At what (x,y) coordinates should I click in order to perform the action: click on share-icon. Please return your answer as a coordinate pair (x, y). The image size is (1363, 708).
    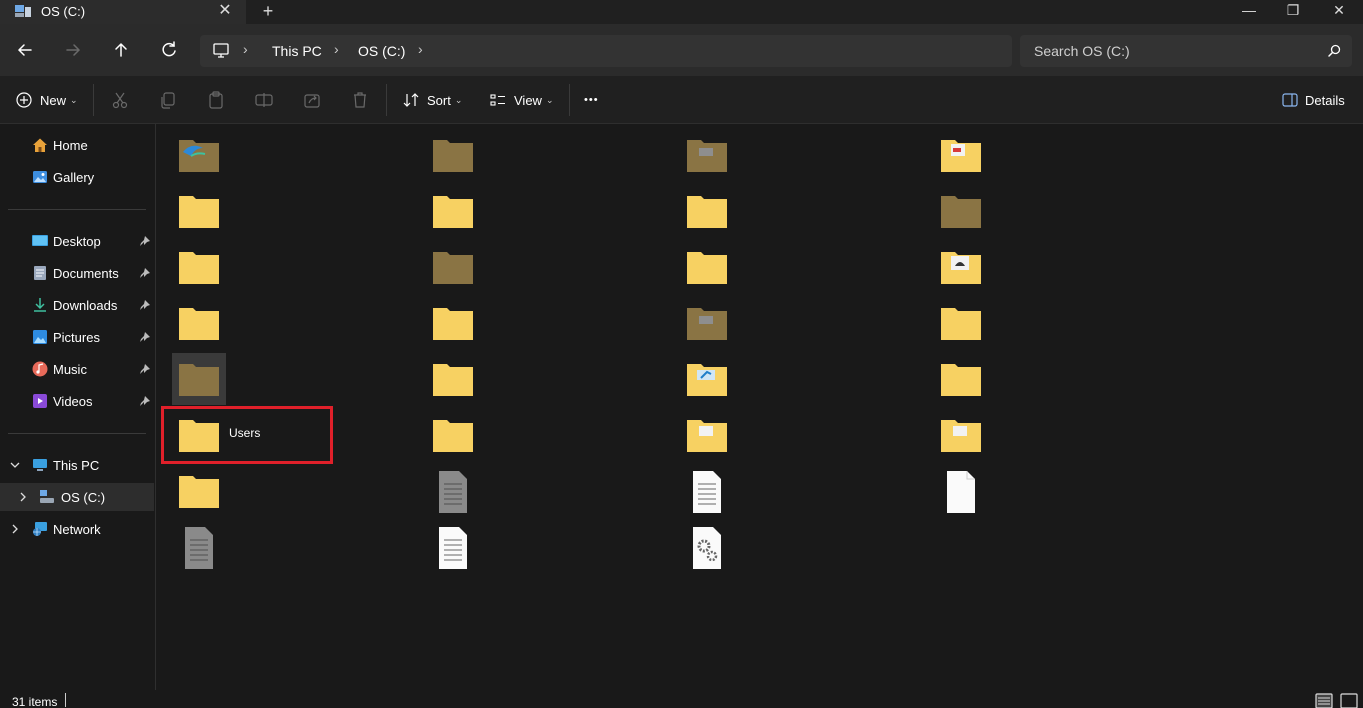
    Looking at the image, I should click on (312, 100).